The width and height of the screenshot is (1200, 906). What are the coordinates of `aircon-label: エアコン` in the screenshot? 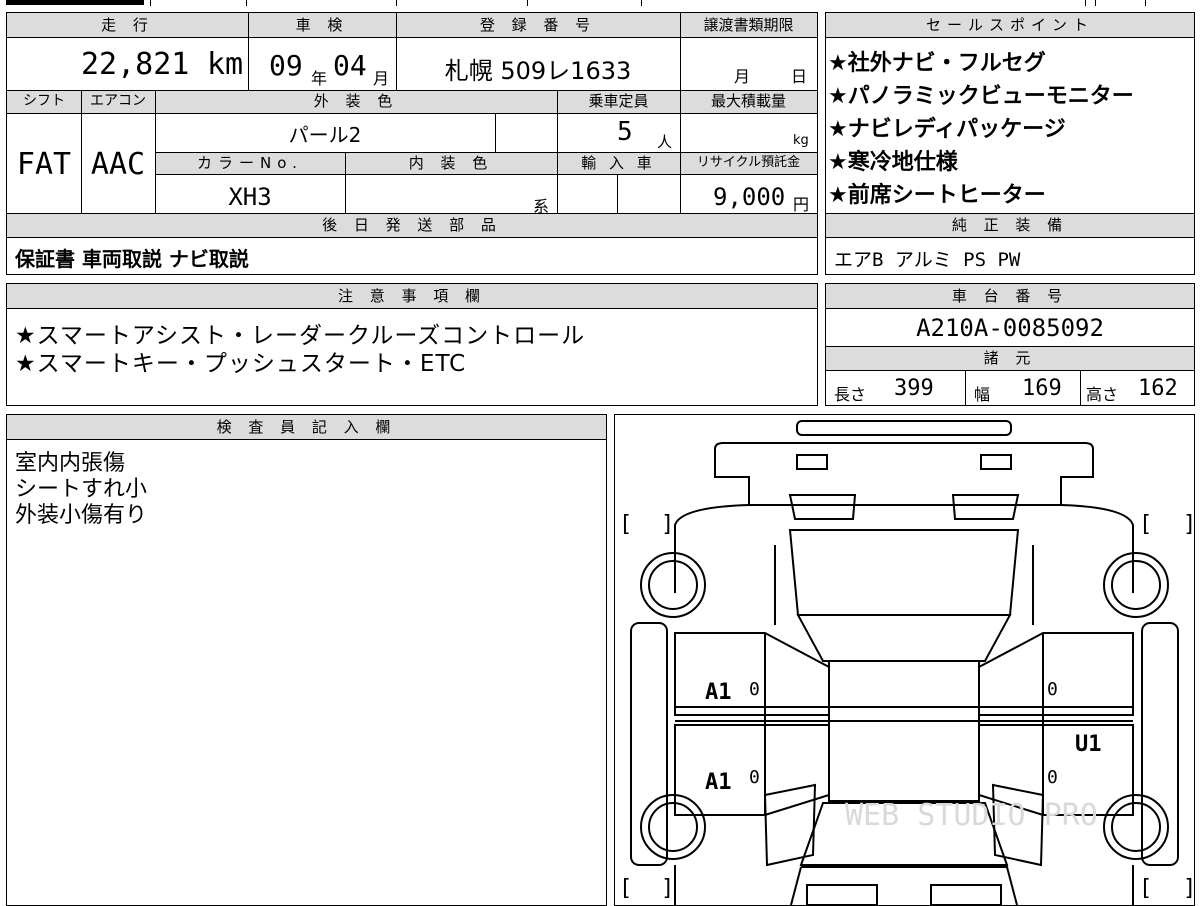 It's located at (118, 101).